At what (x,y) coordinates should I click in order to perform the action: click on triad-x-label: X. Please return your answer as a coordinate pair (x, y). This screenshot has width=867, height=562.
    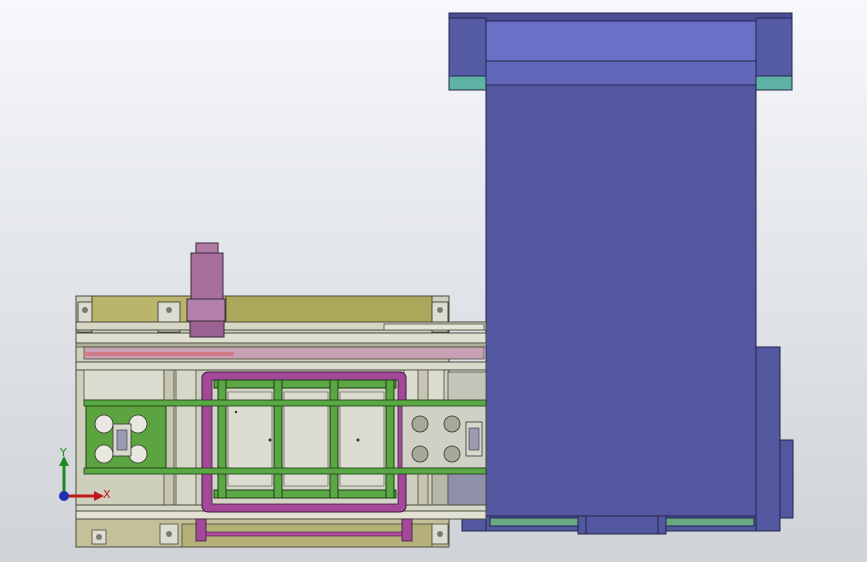
    Looking at the image, I should click on (107, 494).